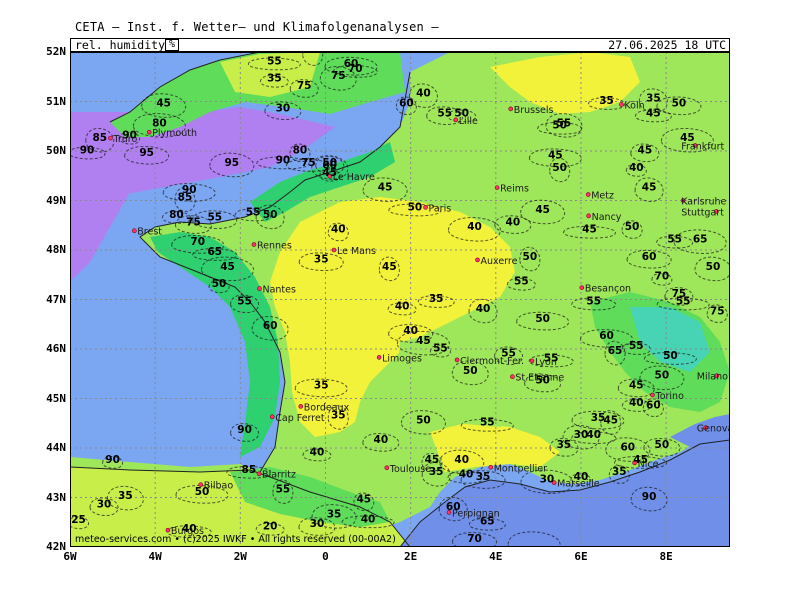 This screenshot has width=800, height=600. Describe the element at coordinates (667, 45) in the screenshot. I see `valid-time: 27.06.2025 18 UTC` at that location.